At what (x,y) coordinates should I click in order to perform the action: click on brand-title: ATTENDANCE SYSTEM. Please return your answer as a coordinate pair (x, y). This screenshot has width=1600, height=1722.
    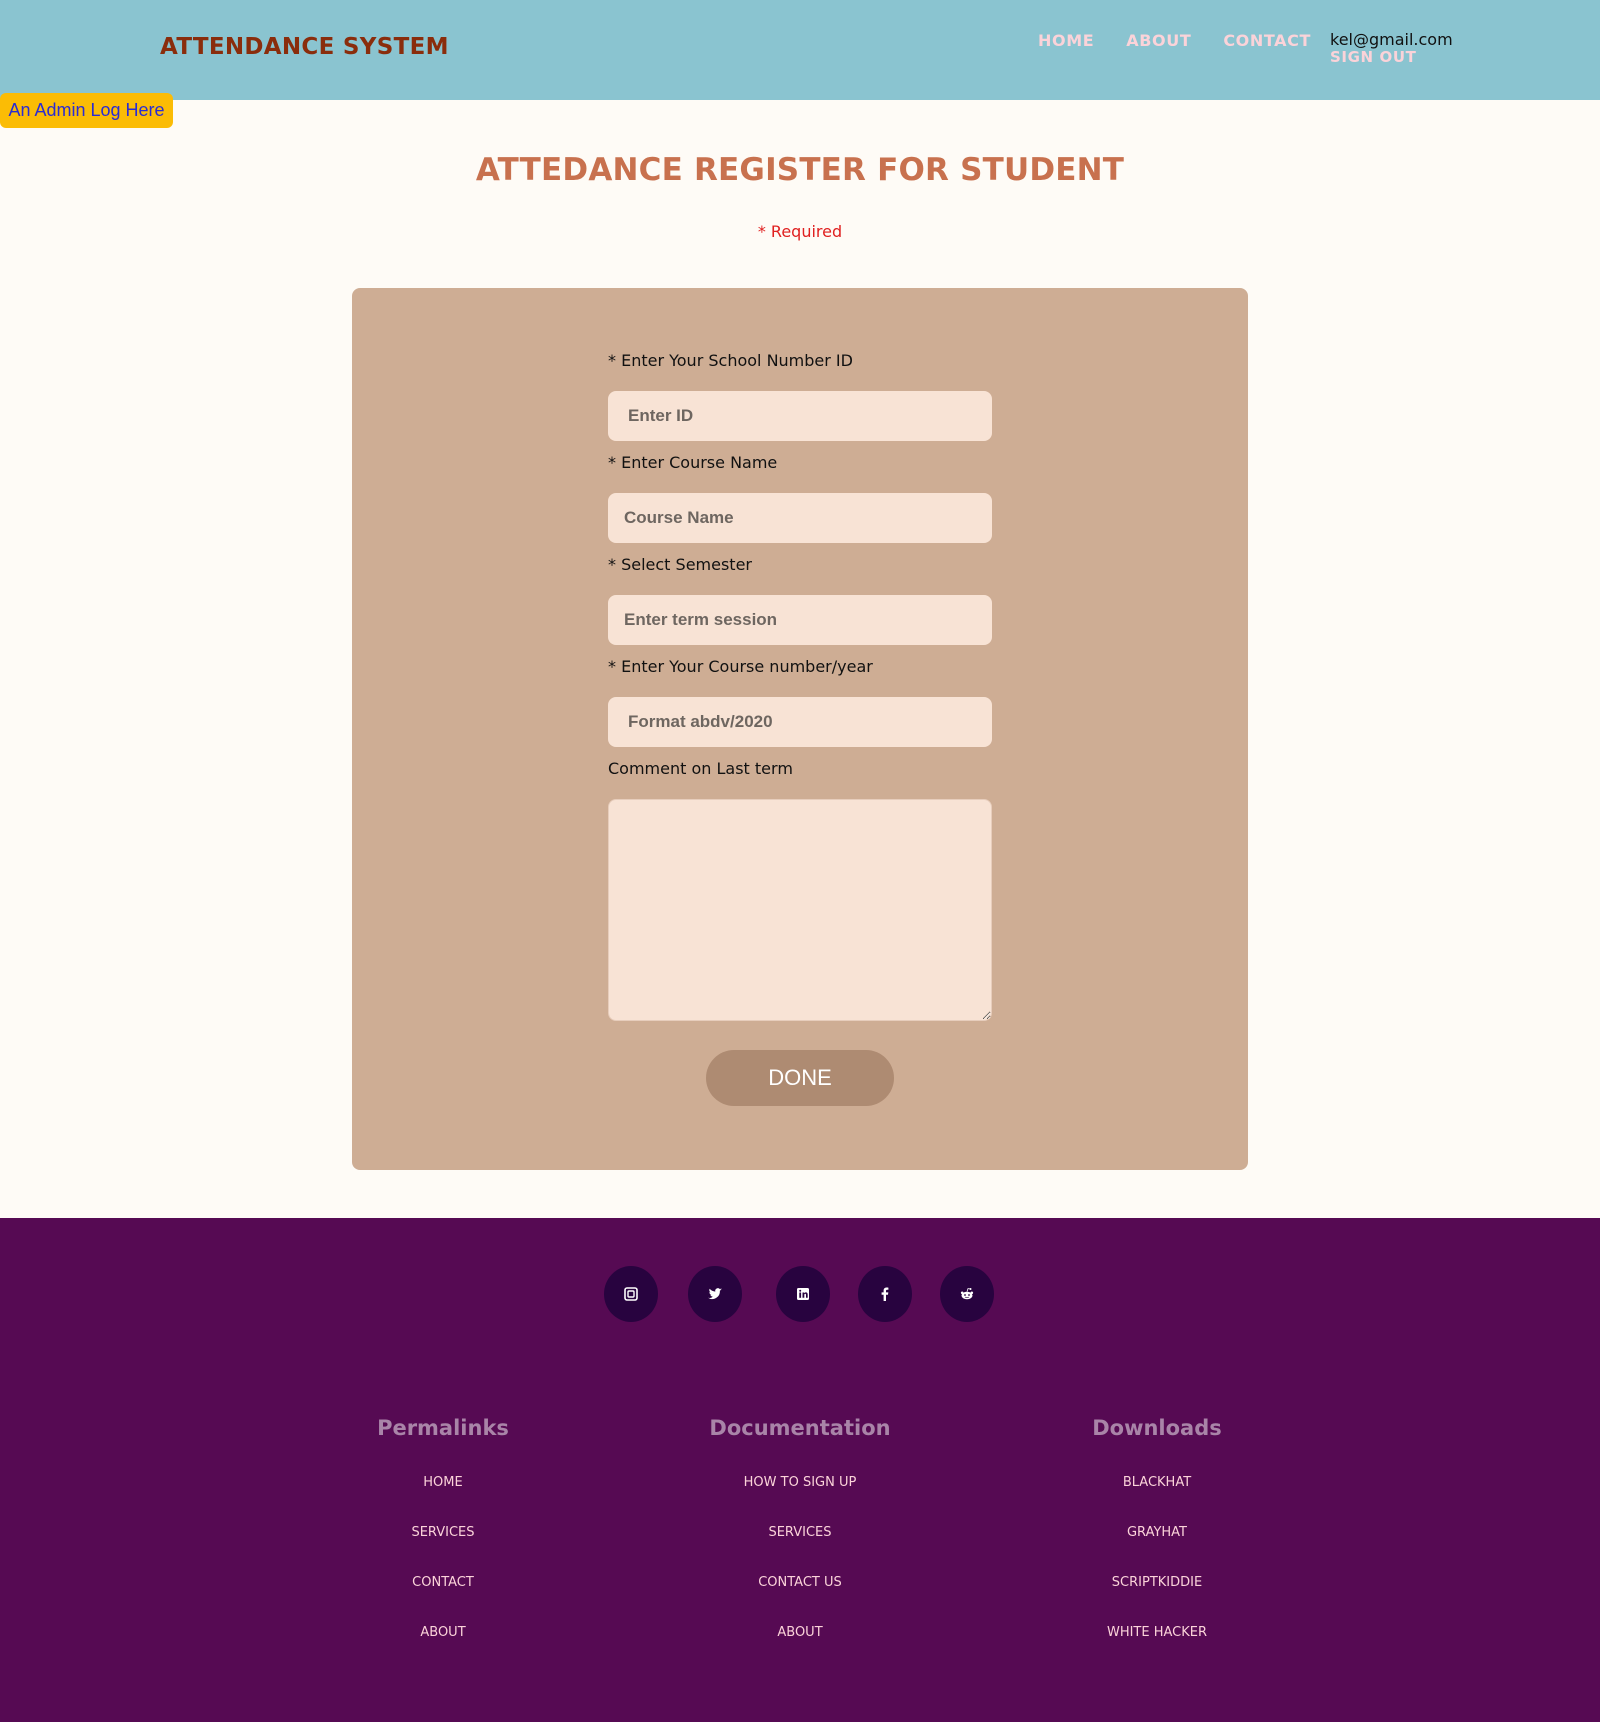
    Looking at the image, I should click on (304, 47).